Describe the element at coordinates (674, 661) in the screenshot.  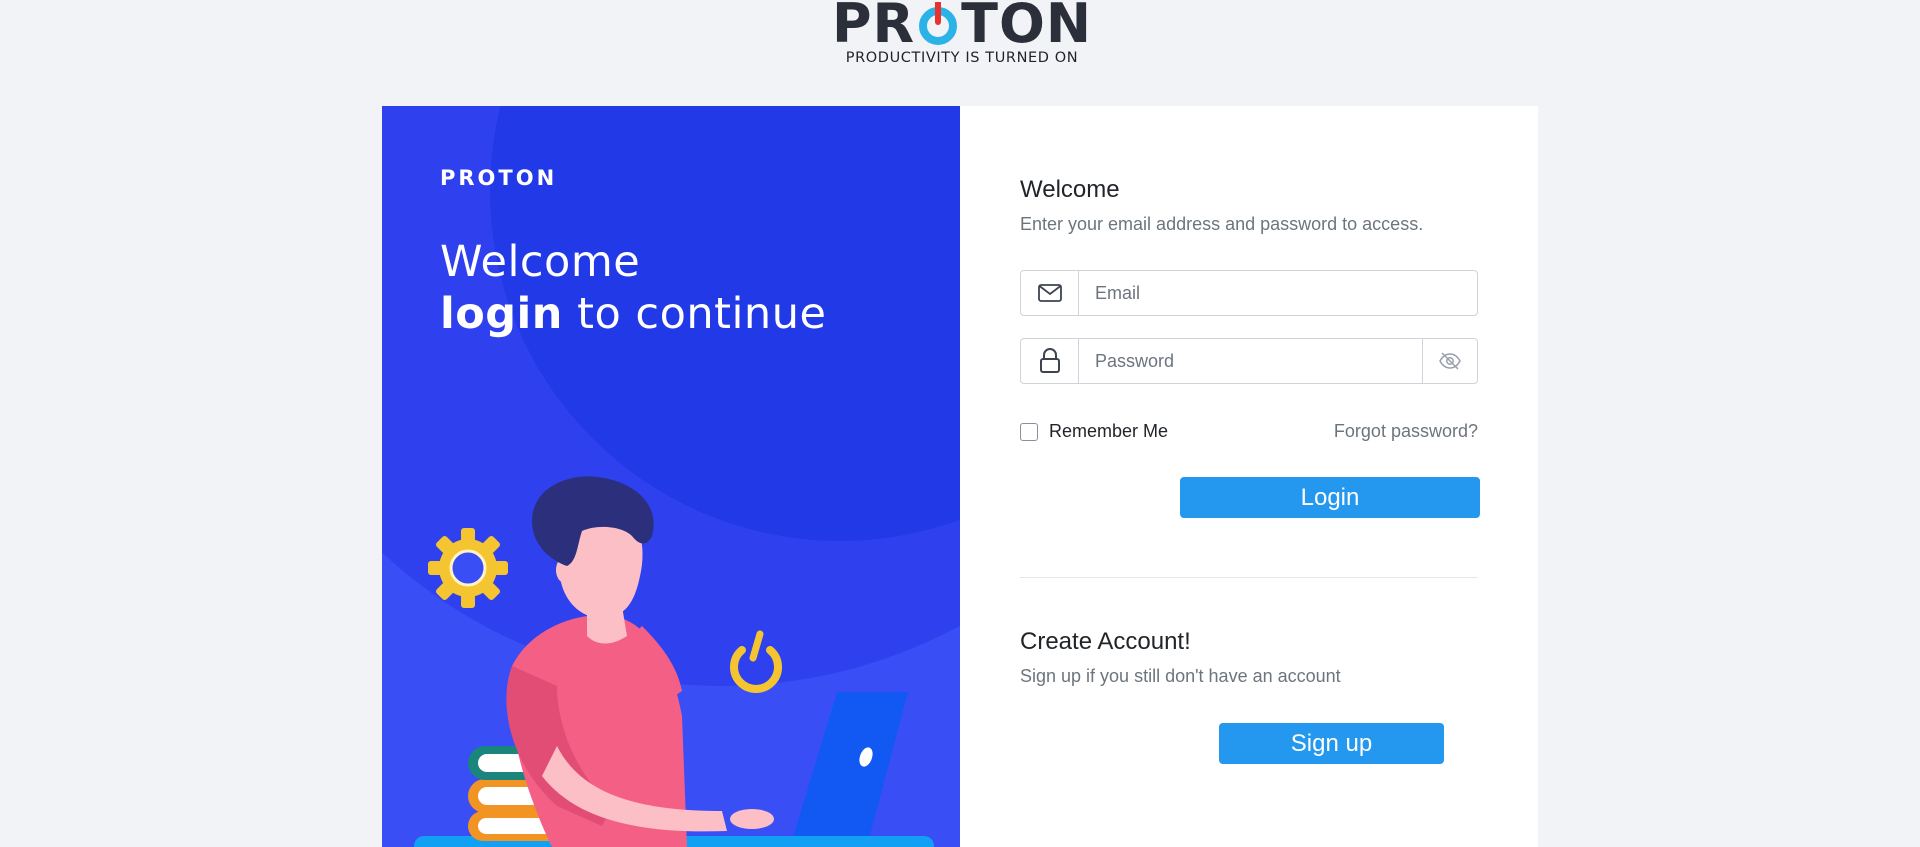
I see `person-laptop-illustration` at that location.